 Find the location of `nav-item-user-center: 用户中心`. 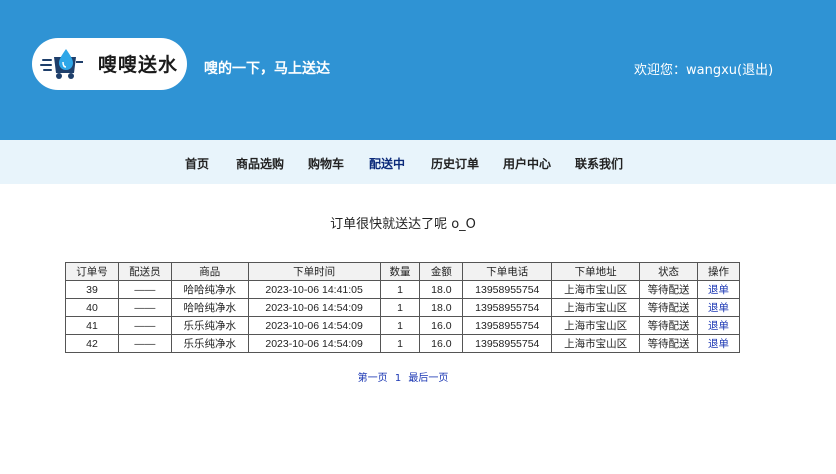

nav-item-user-center: 用户中心 is located at coordinates (527, 163).